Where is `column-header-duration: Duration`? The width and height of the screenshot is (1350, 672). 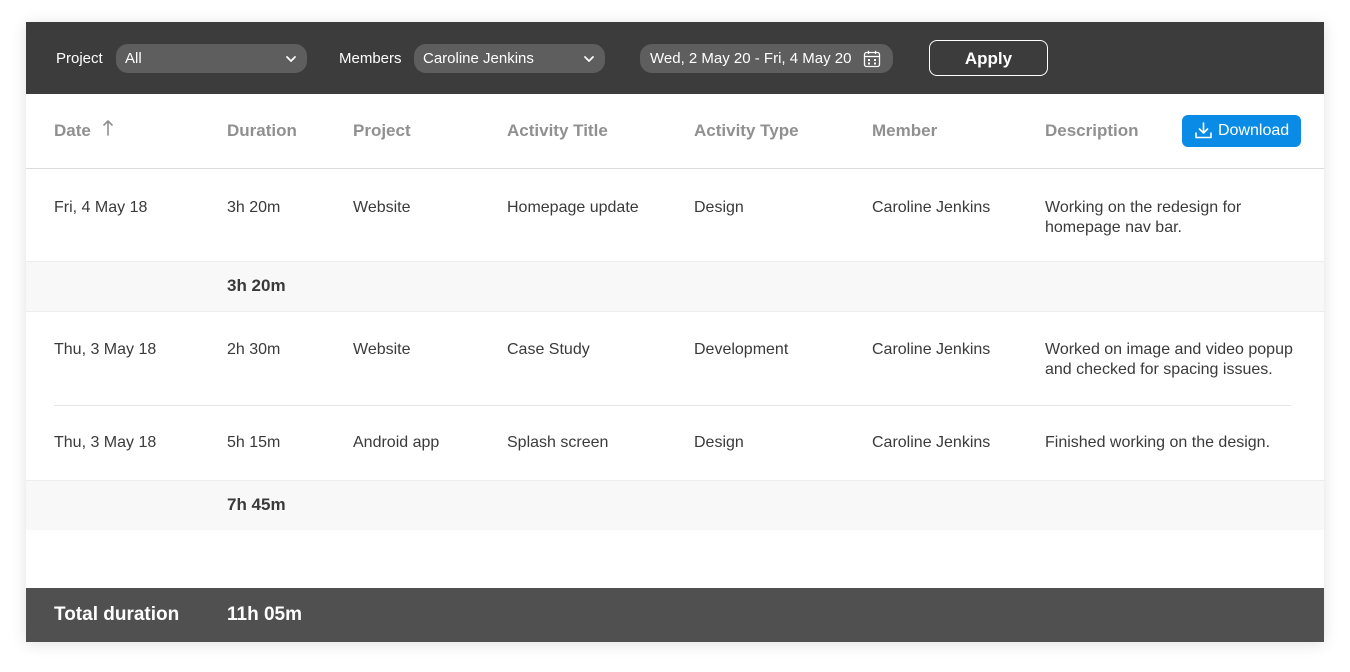 column-header-duration: Duration is located at coordinates (262, 131).